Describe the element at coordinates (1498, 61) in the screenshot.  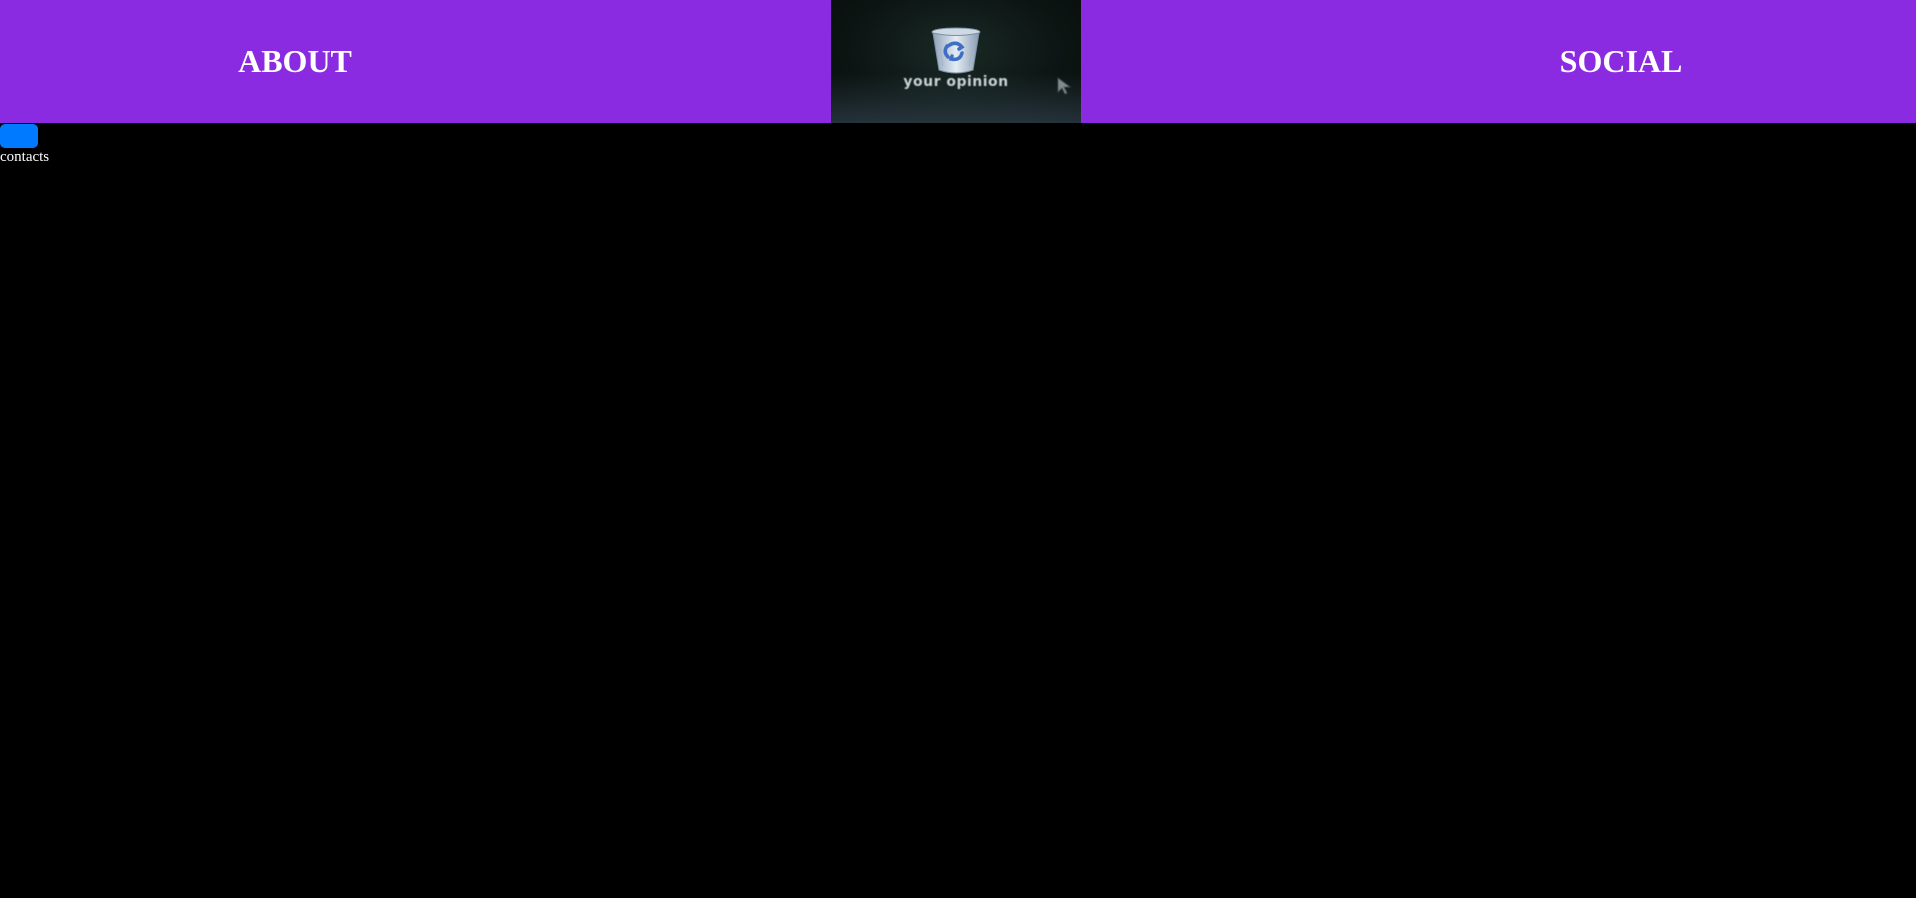
I see `nav-social-link: SOCIAL` at that location.